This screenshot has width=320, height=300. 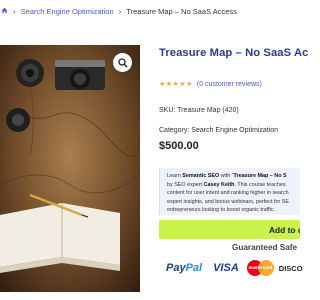 I want to click on search-icon, so click(x=122, y=62).